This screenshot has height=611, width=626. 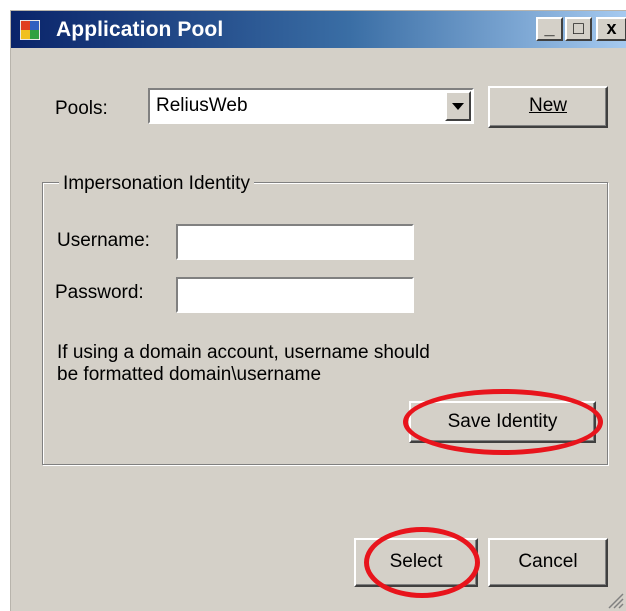 I want to click on new-button-label: New, so click(x=547, y=105).